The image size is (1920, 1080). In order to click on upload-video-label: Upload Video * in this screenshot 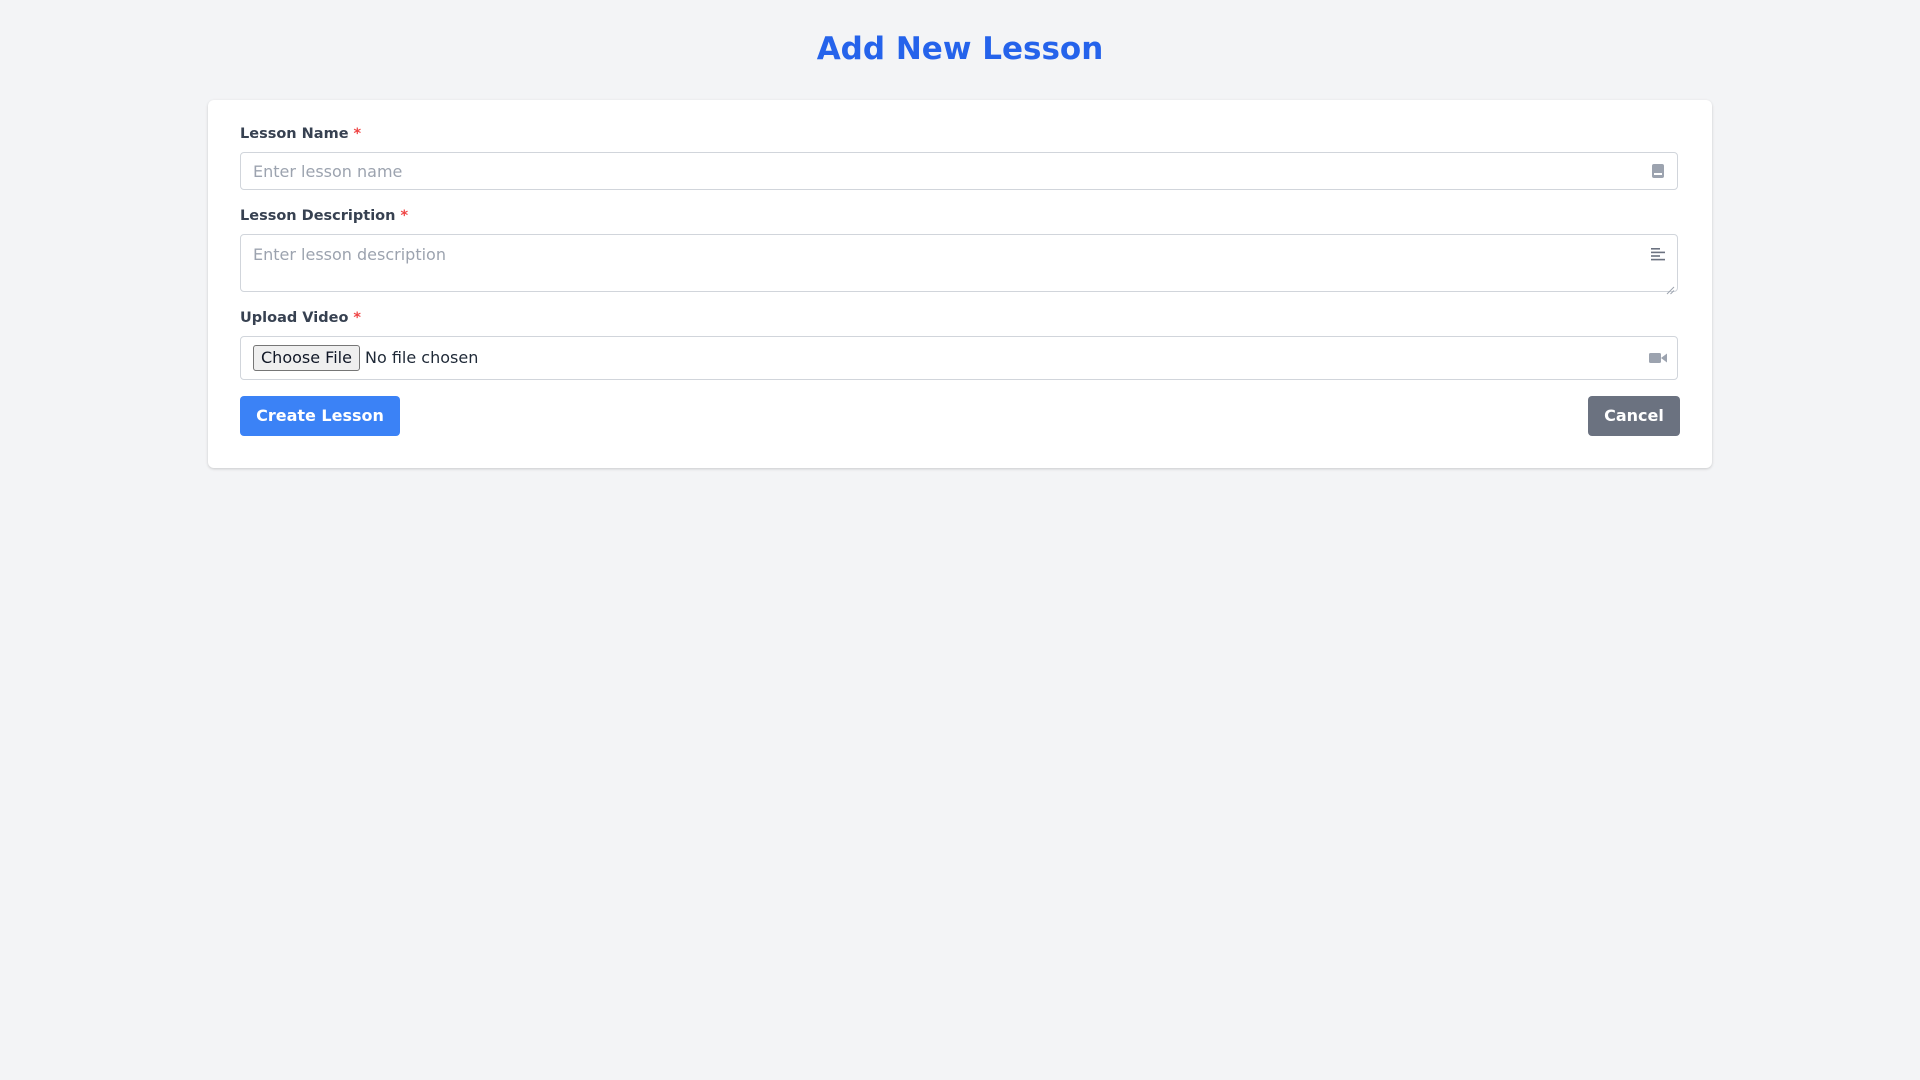, I will do `click(300, 318)`.